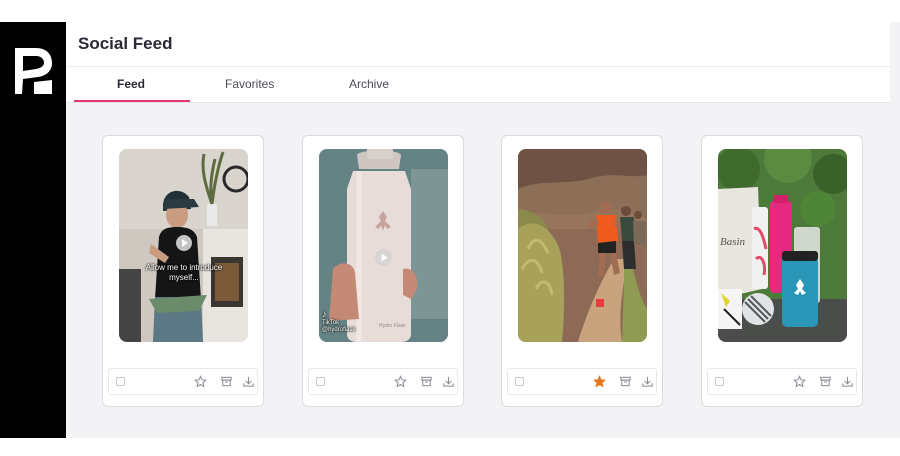 The image size is (900, 456). I want to click on caption-line-1: Allow me to introduce, so click(184, 267).